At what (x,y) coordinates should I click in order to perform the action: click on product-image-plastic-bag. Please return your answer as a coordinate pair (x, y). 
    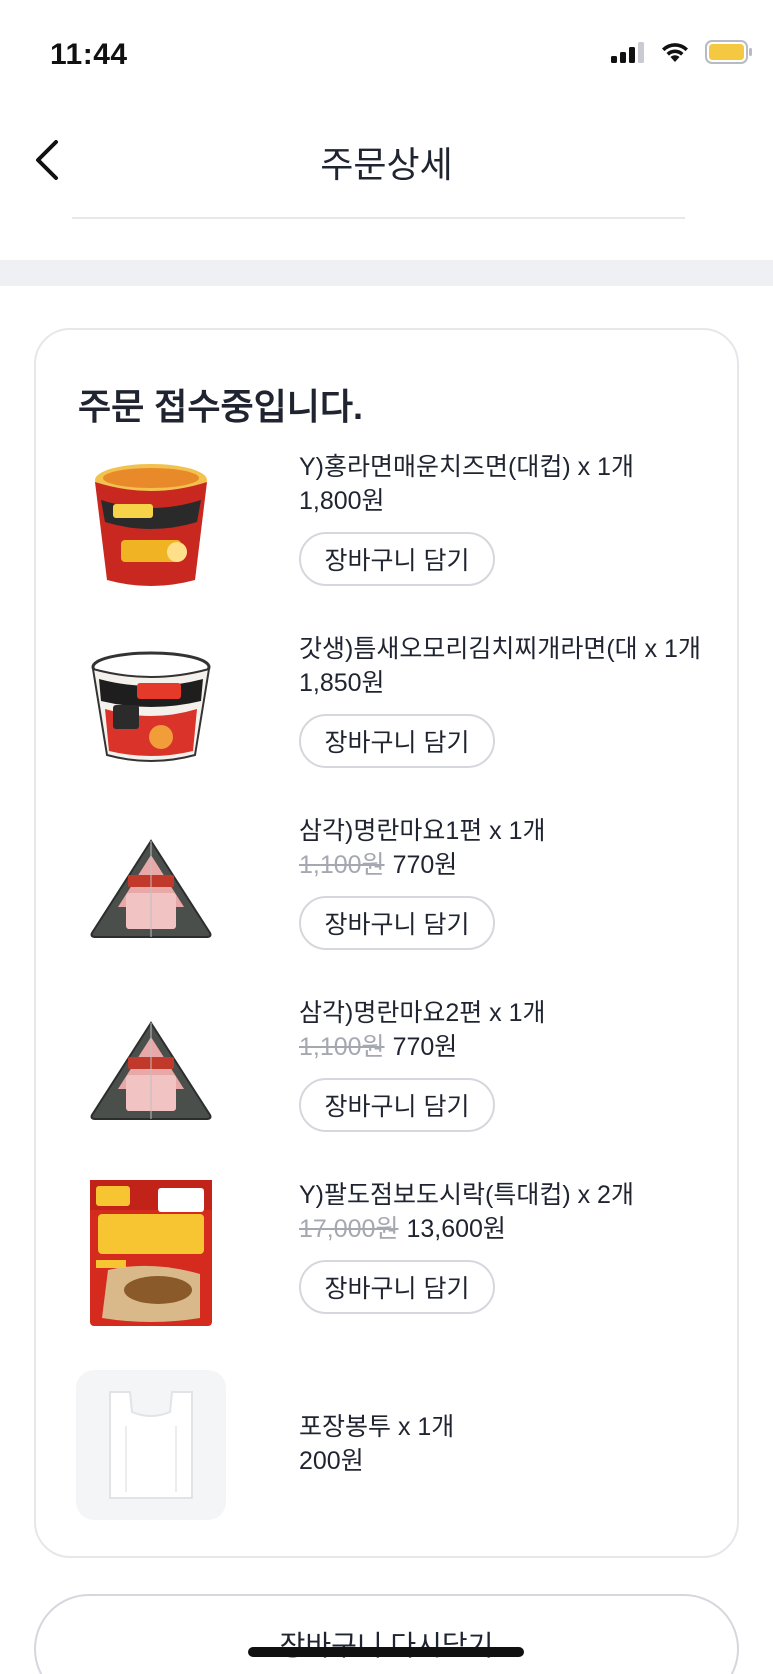
    Looking at the image, I should click on (151, 1445).